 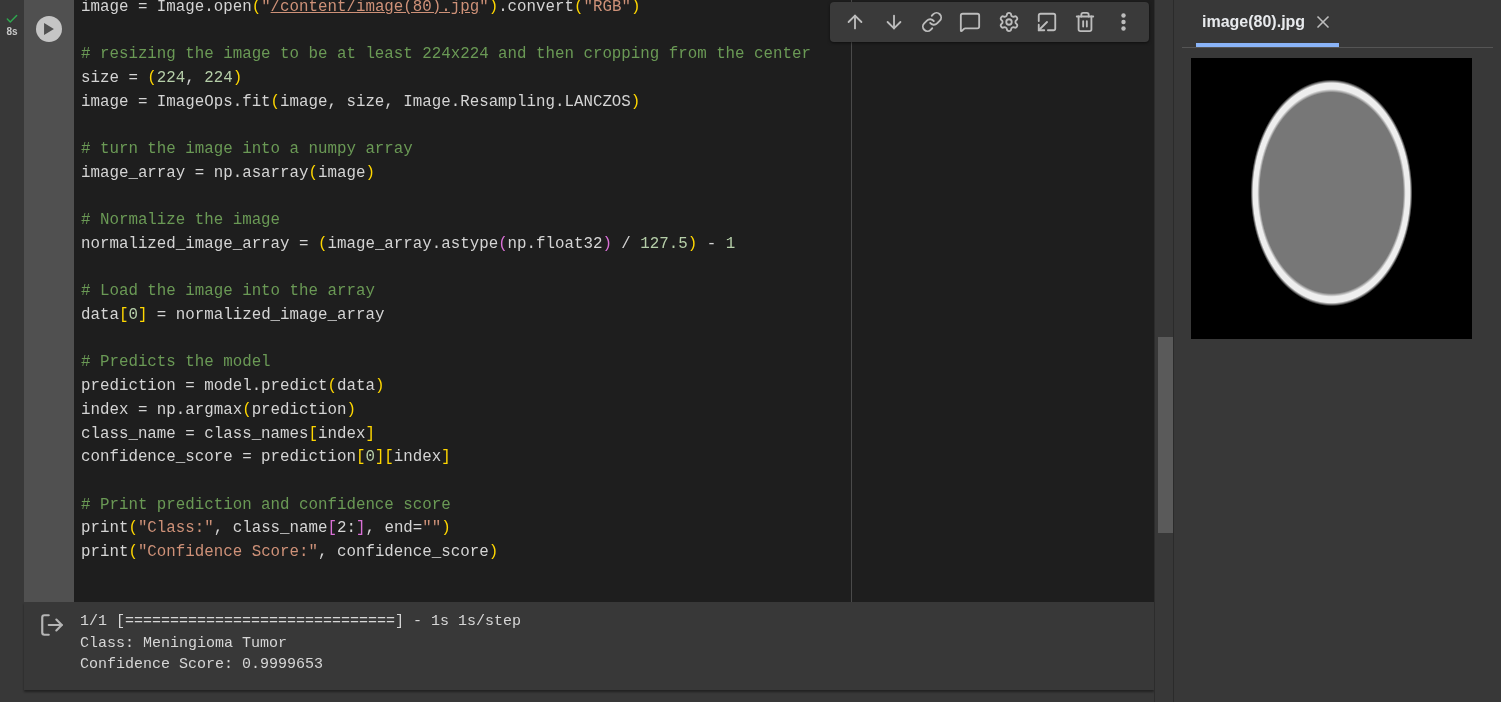 I want to click on more-icon, so click(x=1124, y=22).